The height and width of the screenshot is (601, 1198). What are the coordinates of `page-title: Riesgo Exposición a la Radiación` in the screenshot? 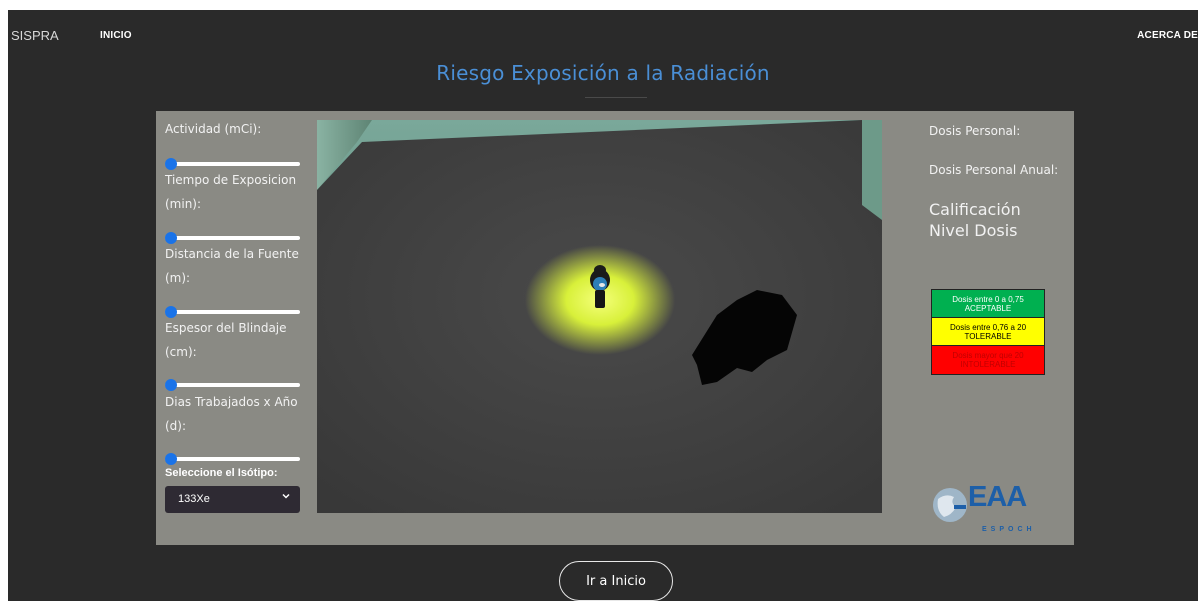 It's located at (603, 73).